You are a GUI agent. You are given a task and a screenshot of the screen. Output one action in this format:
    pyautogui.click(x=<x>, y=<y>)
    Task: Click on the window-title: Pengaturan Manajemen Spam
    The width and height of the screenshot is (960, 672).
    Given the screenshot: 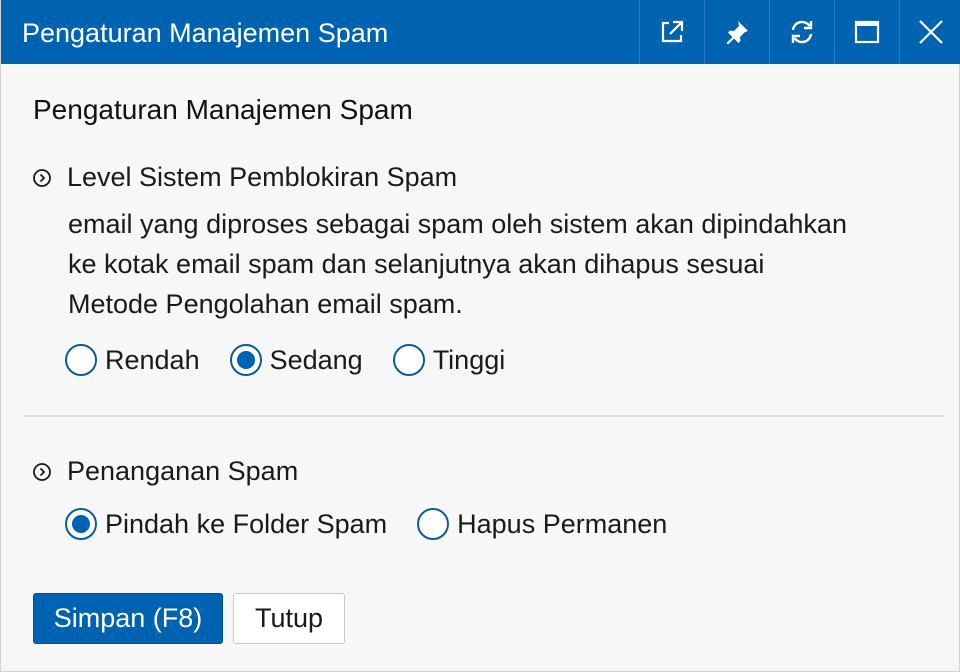 What is the action you would take?
    pyautogui.click(x=205, y=33)
    